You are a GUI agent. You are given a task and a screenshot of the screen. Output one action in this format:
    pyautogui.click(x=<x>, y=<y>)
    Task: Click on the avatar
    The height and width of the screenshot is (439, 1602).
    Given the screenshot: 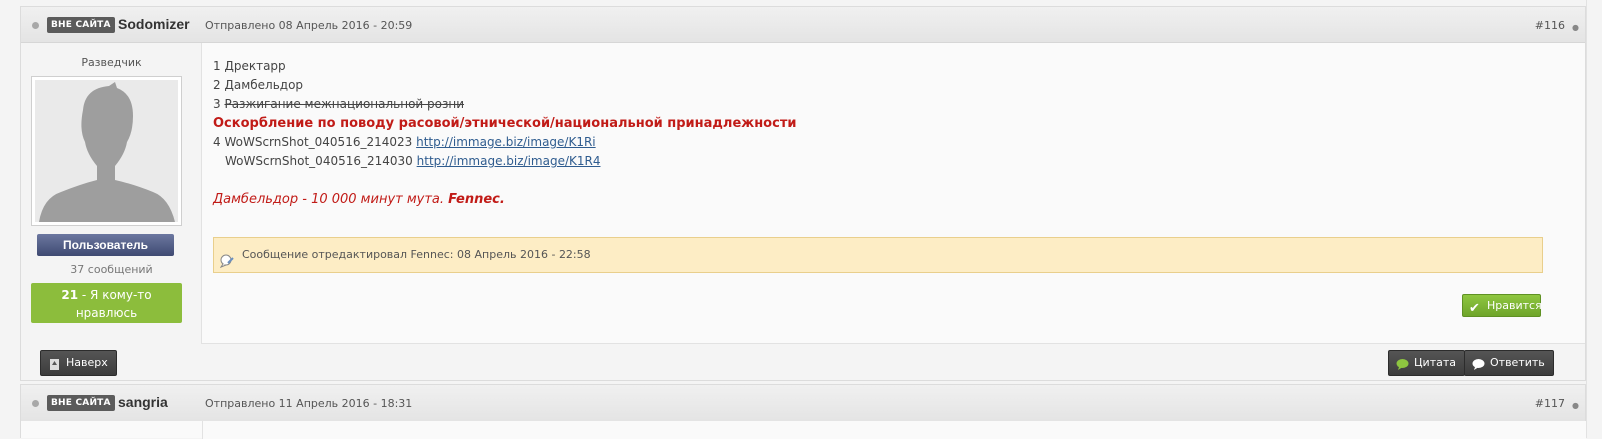 What is the action you would take?
    pyautogui.click(x=106, y=151)
    